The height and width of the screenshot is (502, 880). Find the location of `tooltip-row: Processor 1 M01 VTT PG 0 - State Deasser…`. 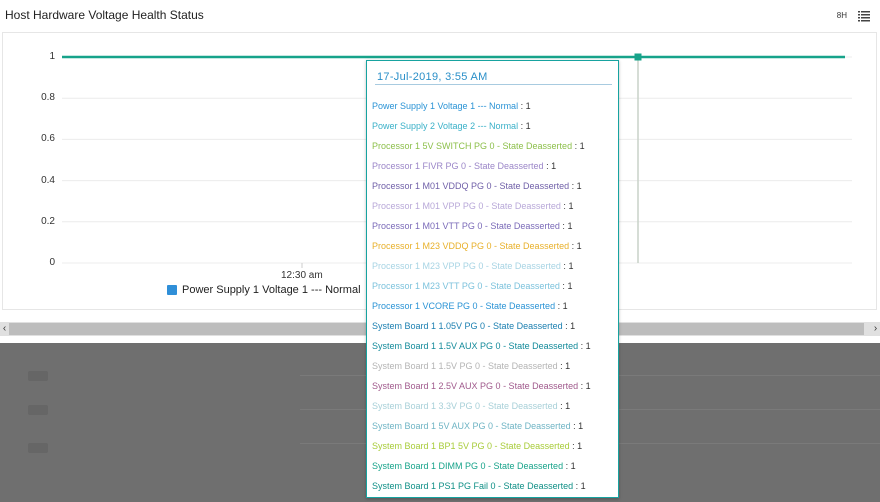

tooltip-row: Processor 1 M01 VTT PG 0 - State Deasser… is located at coordinates (472, 226).